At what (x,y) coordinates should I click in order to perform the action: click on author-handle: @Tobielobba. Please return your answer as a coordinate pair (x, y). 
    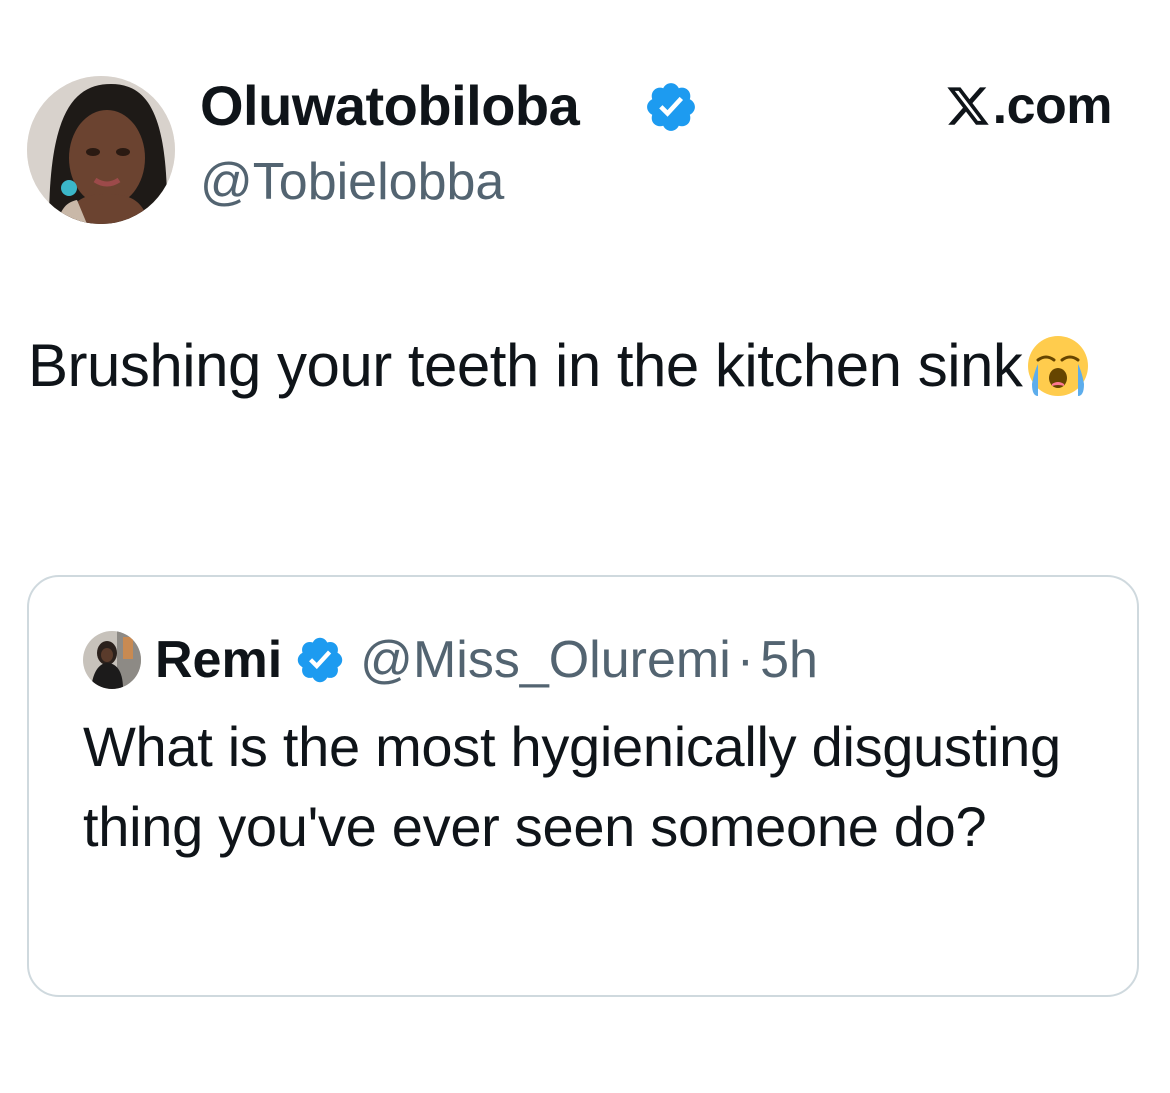
    Looking at the image, I should click on (352, 182).